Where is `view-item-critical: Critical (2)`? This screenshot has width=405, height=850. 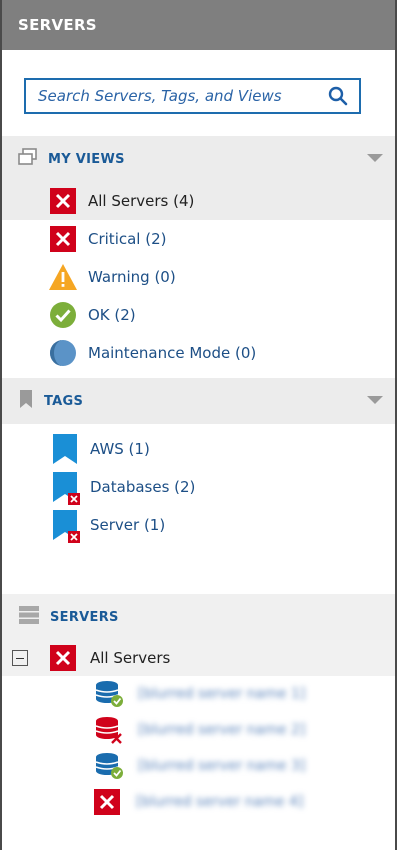 view-item-critical: Critical (2) is located at coordinates (198, 239).